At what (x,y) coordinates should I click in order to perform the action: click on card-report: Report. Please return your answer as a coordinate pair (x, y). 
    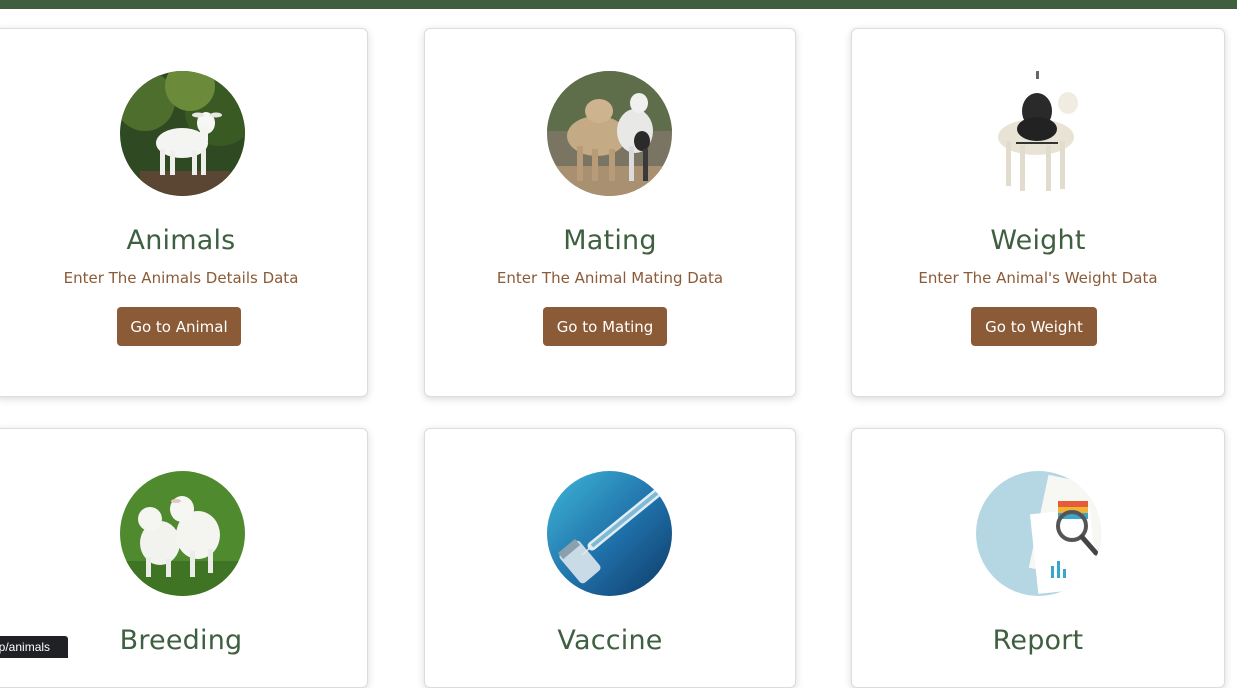
    Looking at the image, I should click on (1038, 558).